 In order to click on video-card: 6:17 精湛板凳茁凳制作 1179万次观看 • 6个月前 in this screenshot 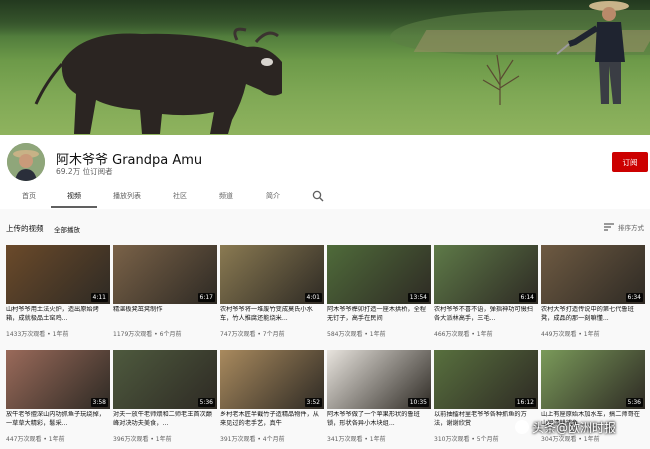, I will do `click(165, 293)`.